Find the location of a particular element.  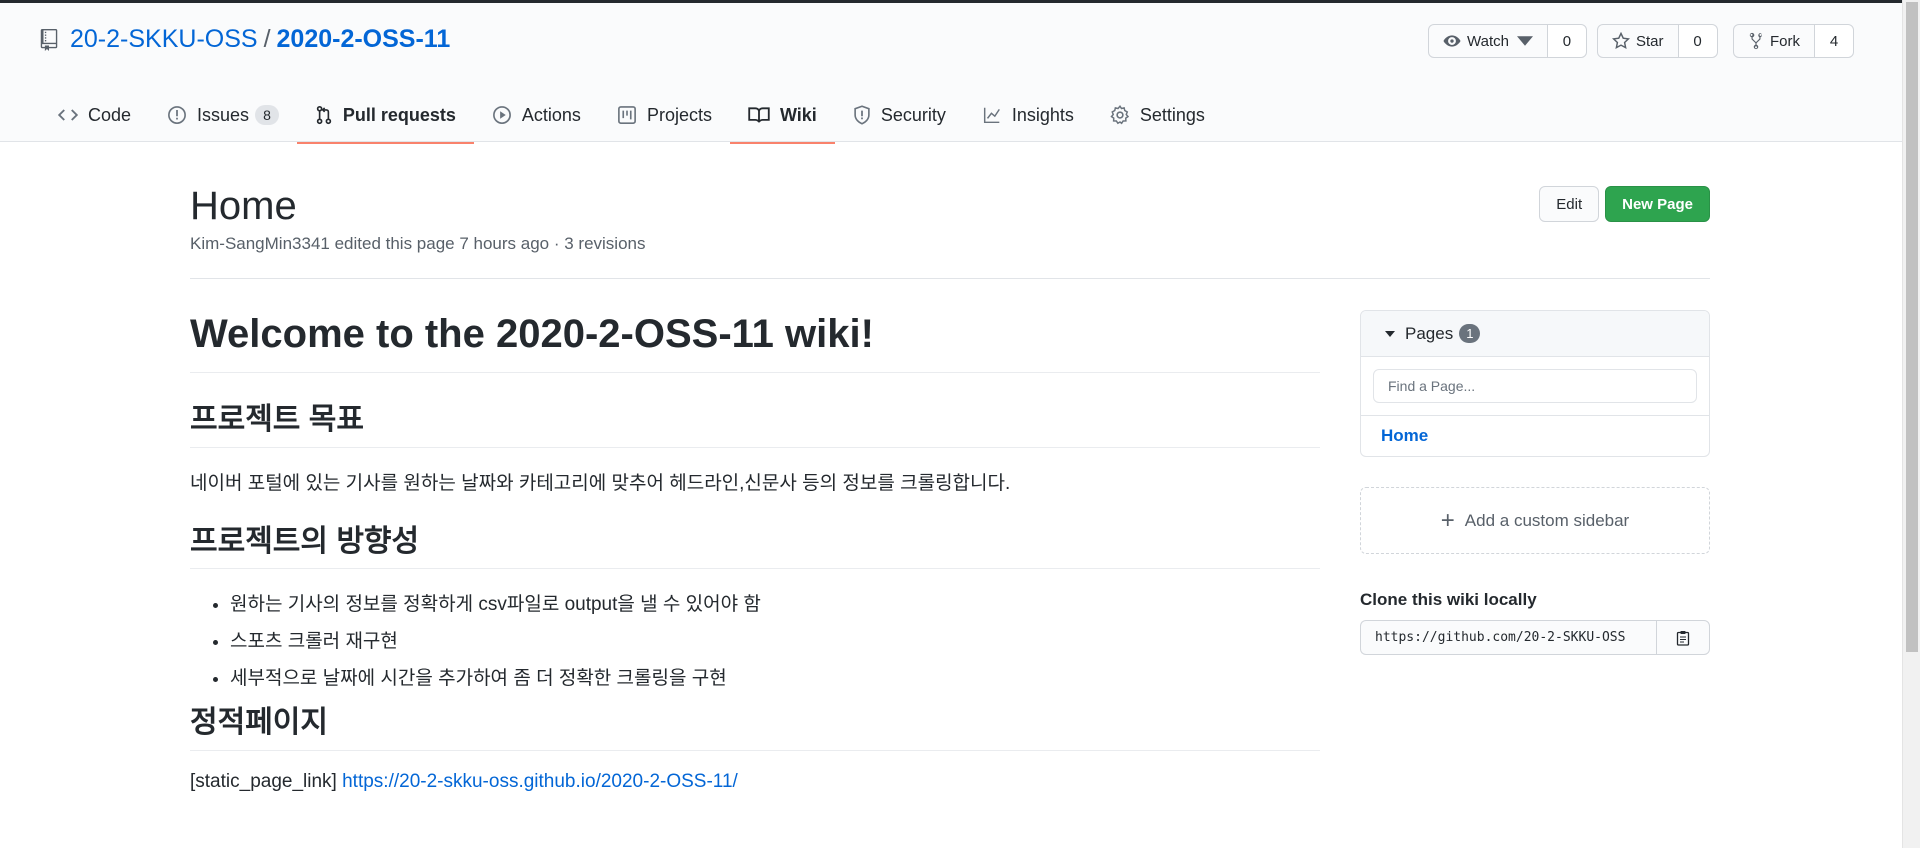

star-icon is located at coordinates (1621, 41).